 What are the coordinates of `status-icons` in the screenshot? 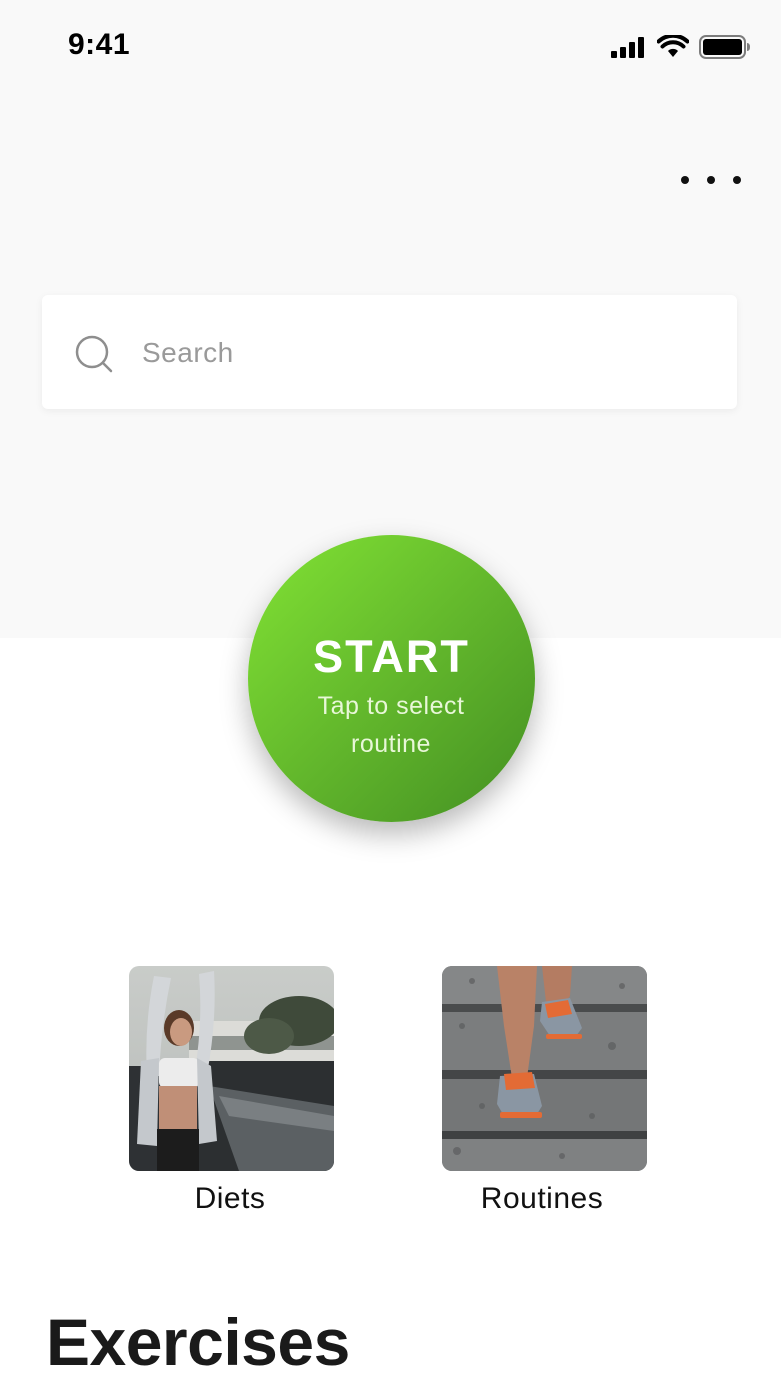 It's located at (681, 47).